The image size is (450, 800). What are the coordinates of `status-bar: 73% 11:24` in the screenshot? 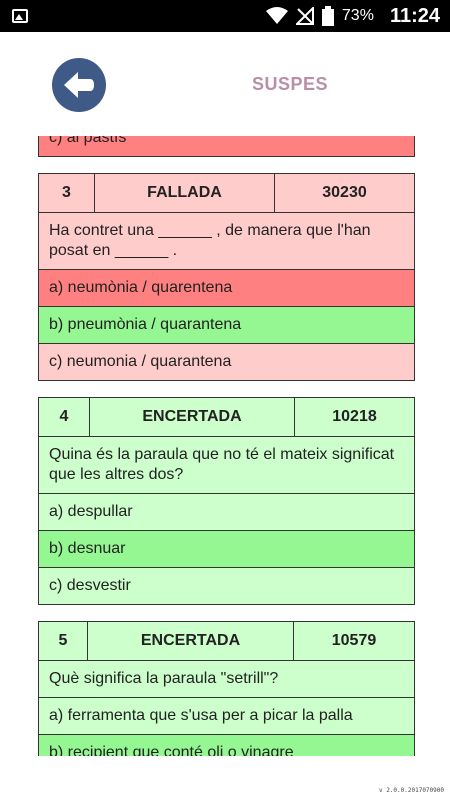 It's located at (225, 16).